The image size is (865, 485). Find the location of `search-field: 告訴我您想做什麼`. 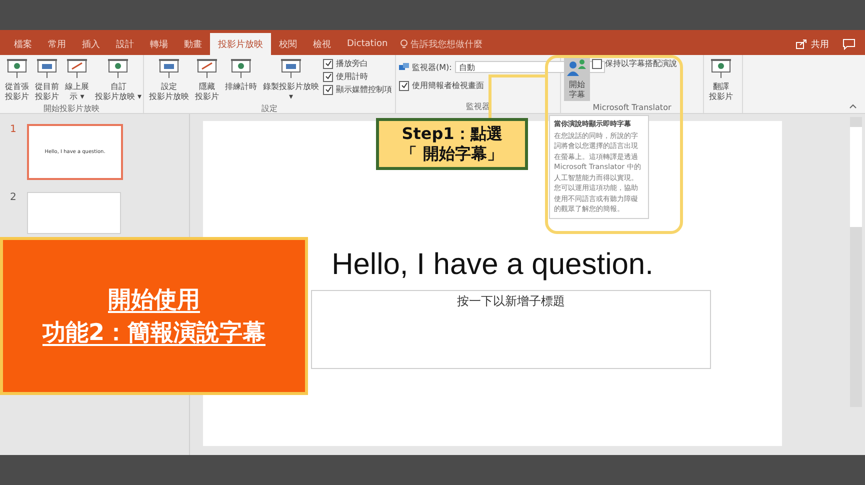

search-field: 告訴我您想做什麼 is located at coordinates (446, 44).